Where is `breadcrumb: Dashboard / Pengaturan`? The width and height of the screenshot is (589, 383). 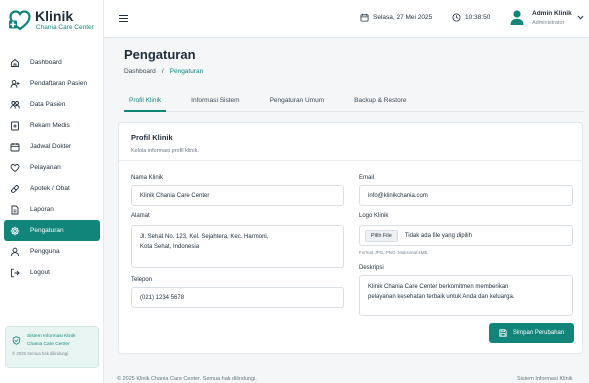 breadcrumb: Dashboard / Pengaturan is located at coordinates (163, 71).